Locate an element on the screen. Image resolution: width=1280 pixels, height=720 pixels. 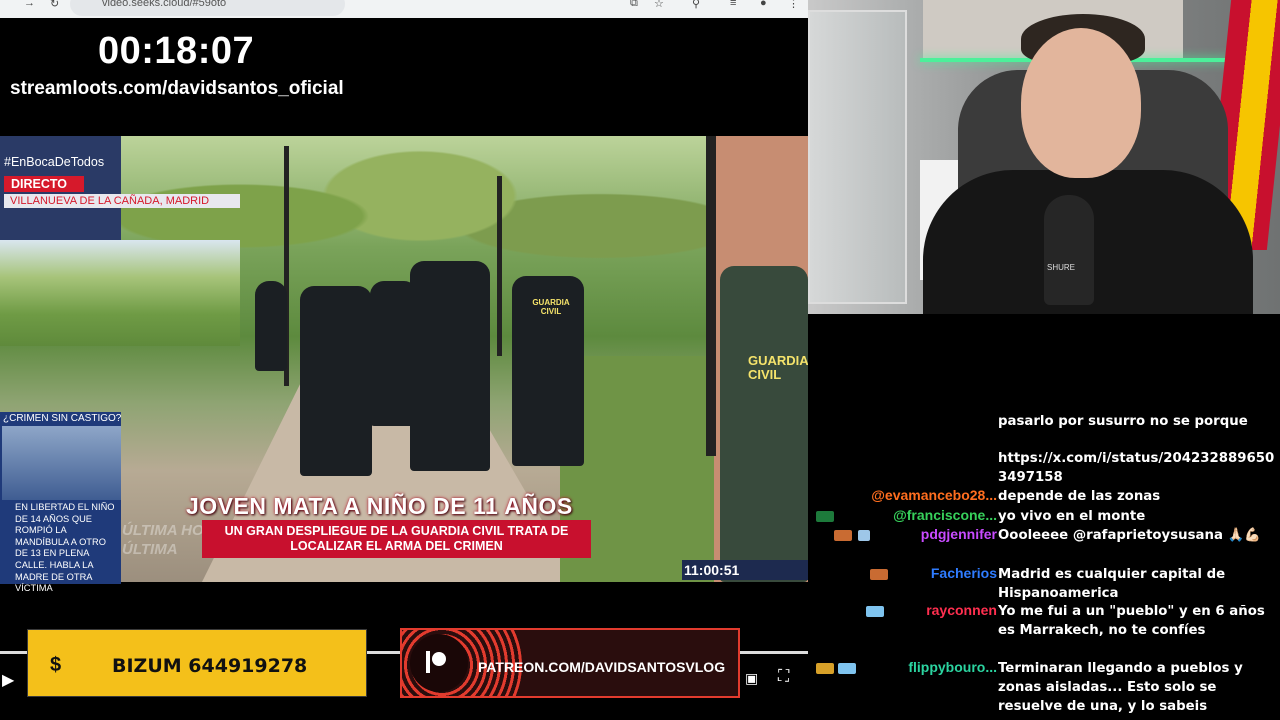
play-icon: ▶ is located at coordinates (8, 680).